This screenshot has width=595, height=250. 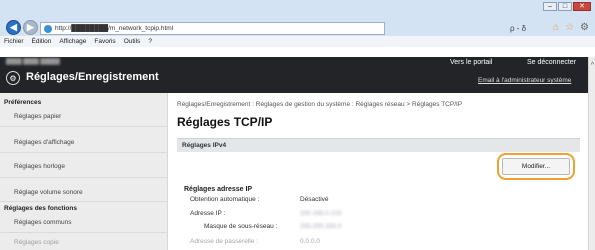 What do you see at coordinates (218, 189) in the screenshot?
I see `group-title-ip-address: Réglages adresse IP` at bounding box center [218, 189].